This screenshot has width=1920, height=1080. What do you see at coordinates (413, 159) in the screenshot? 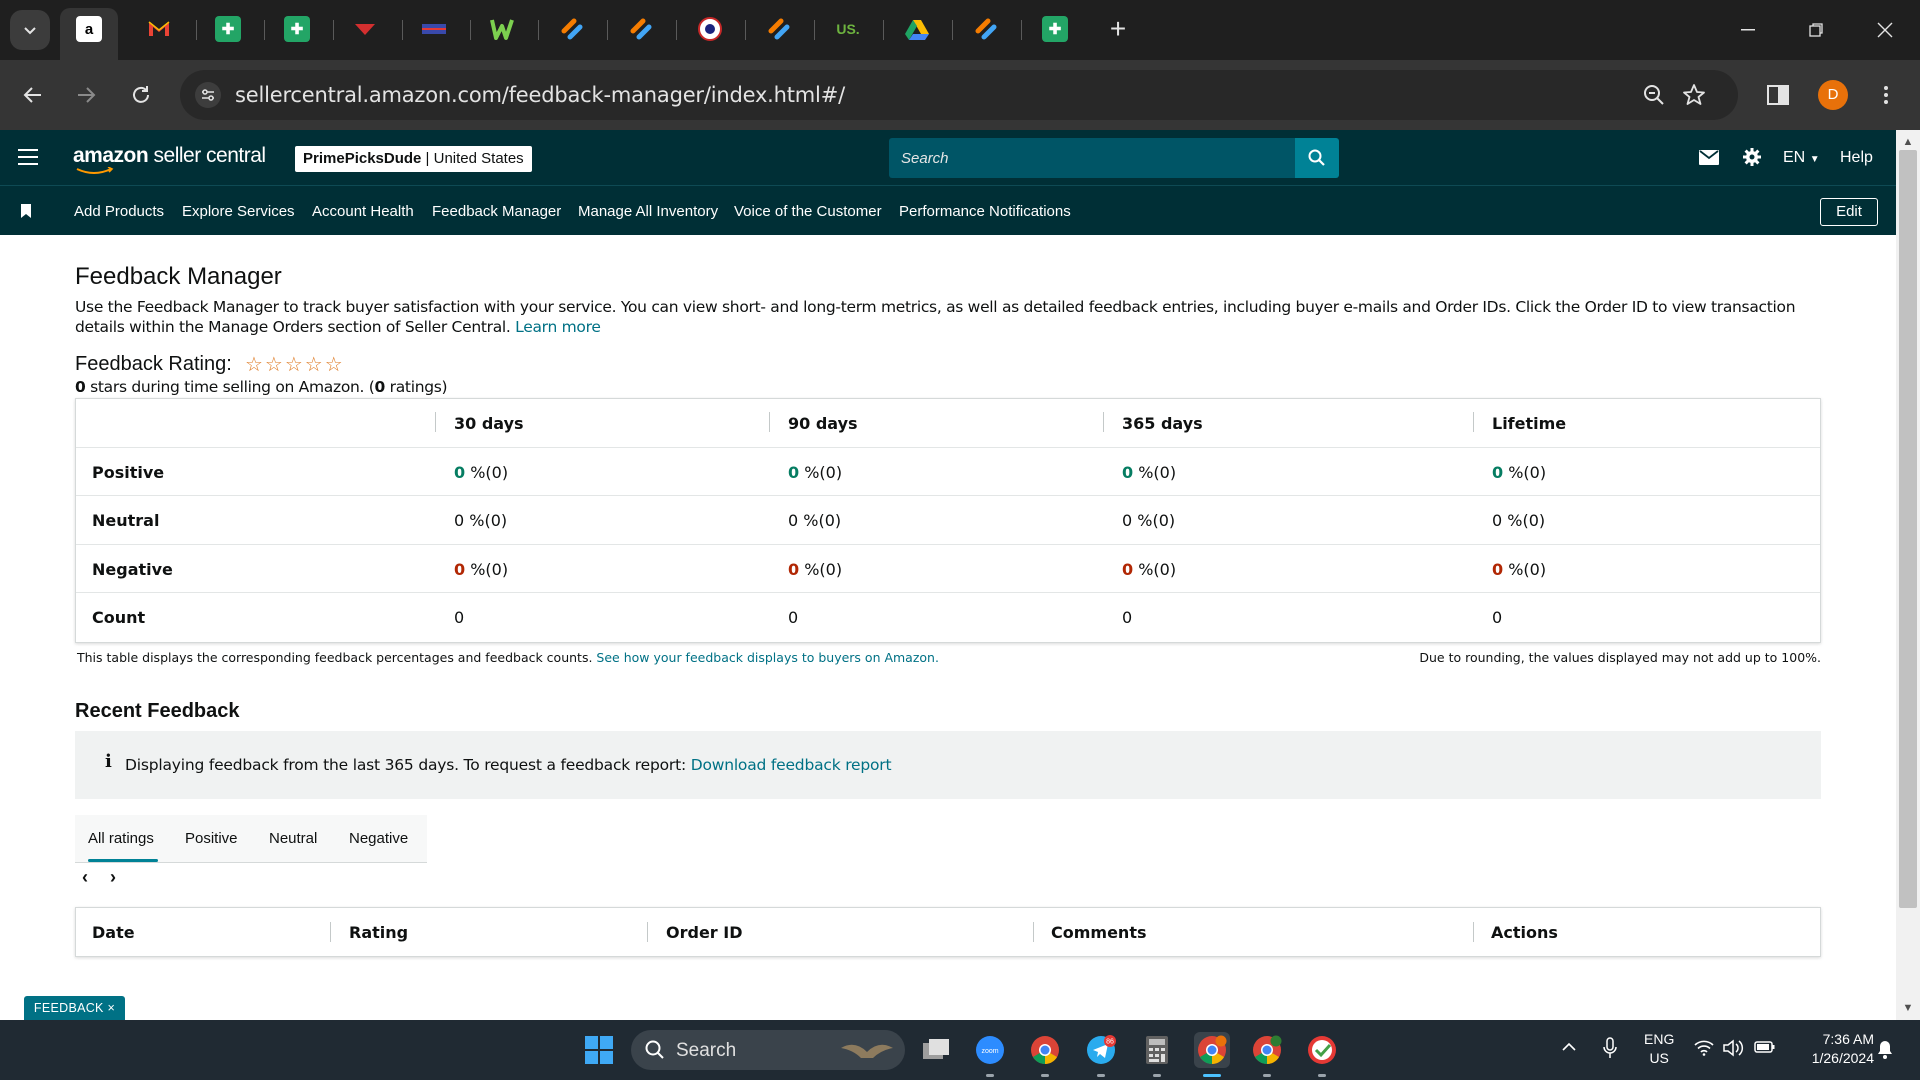
I see `store-selector: PrimePicksDude | United States` at bounding box center [413, 159].